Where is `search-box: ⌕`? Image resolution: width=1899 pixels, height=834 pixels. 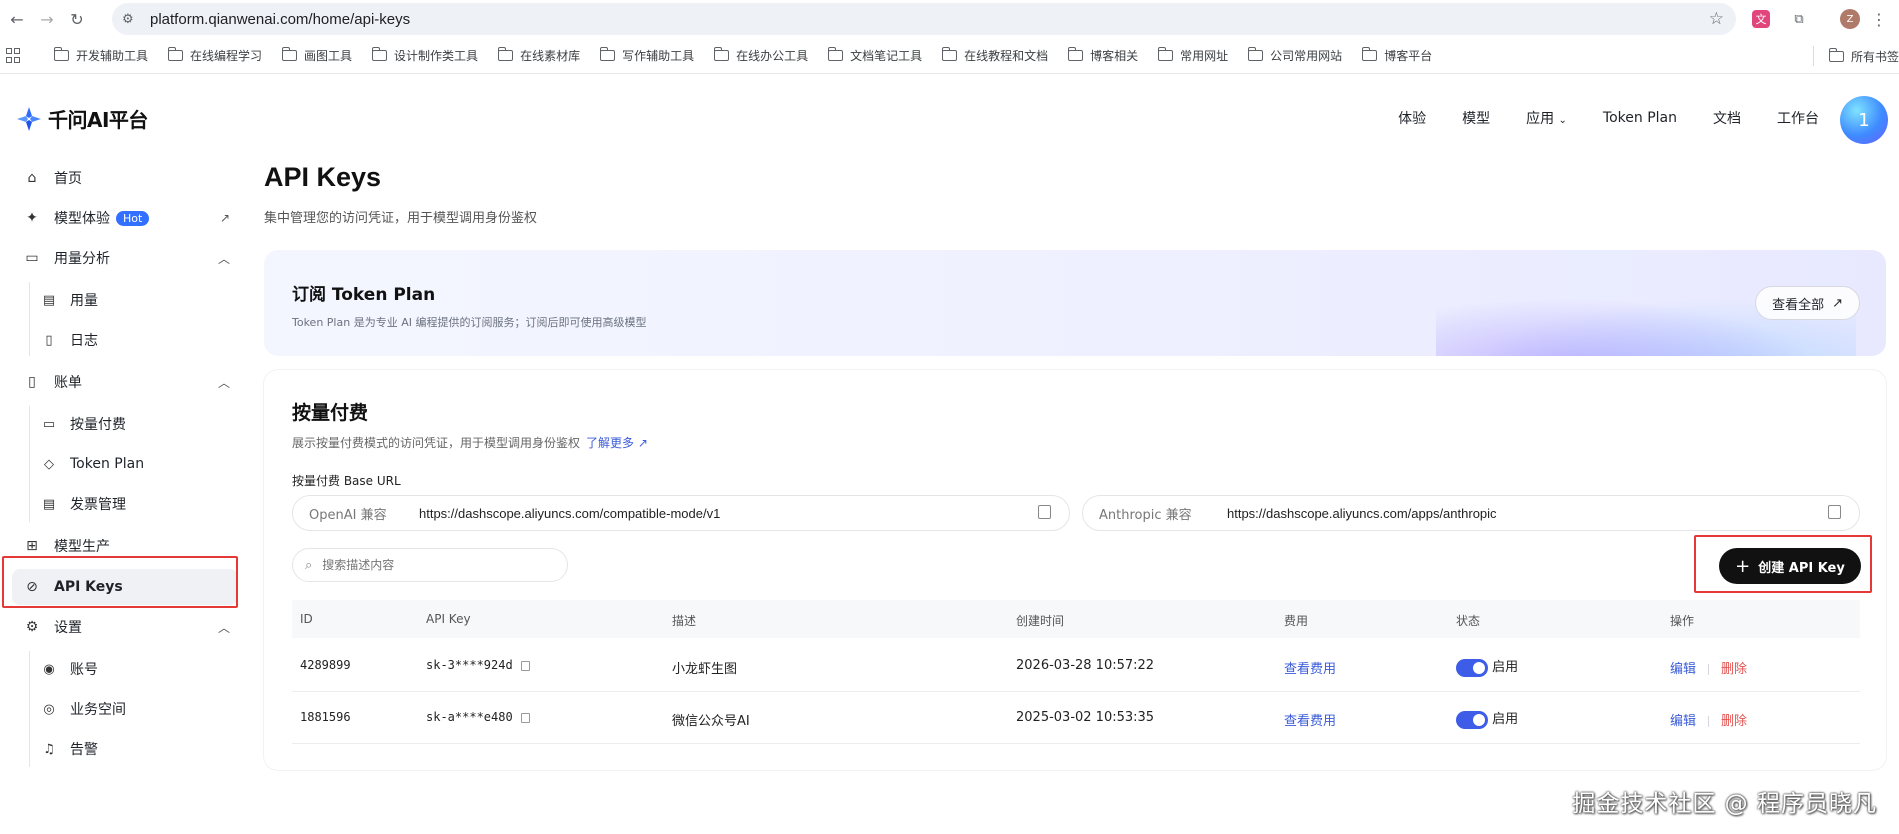 search-box: ⌕ is located at coordinates (430, 565).